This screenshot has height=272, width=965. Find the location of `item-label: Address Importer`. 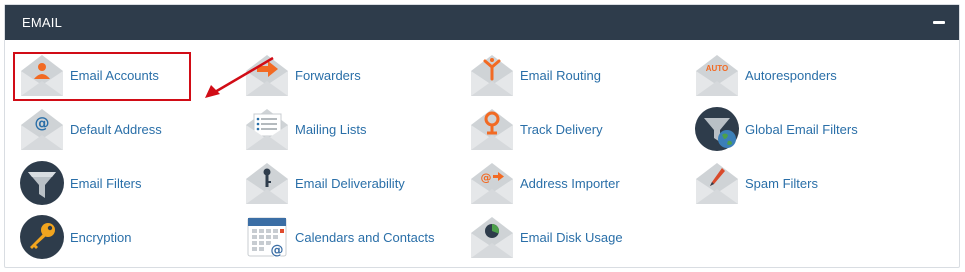

item-label: Address Importer is located at coordinates (570, 183).